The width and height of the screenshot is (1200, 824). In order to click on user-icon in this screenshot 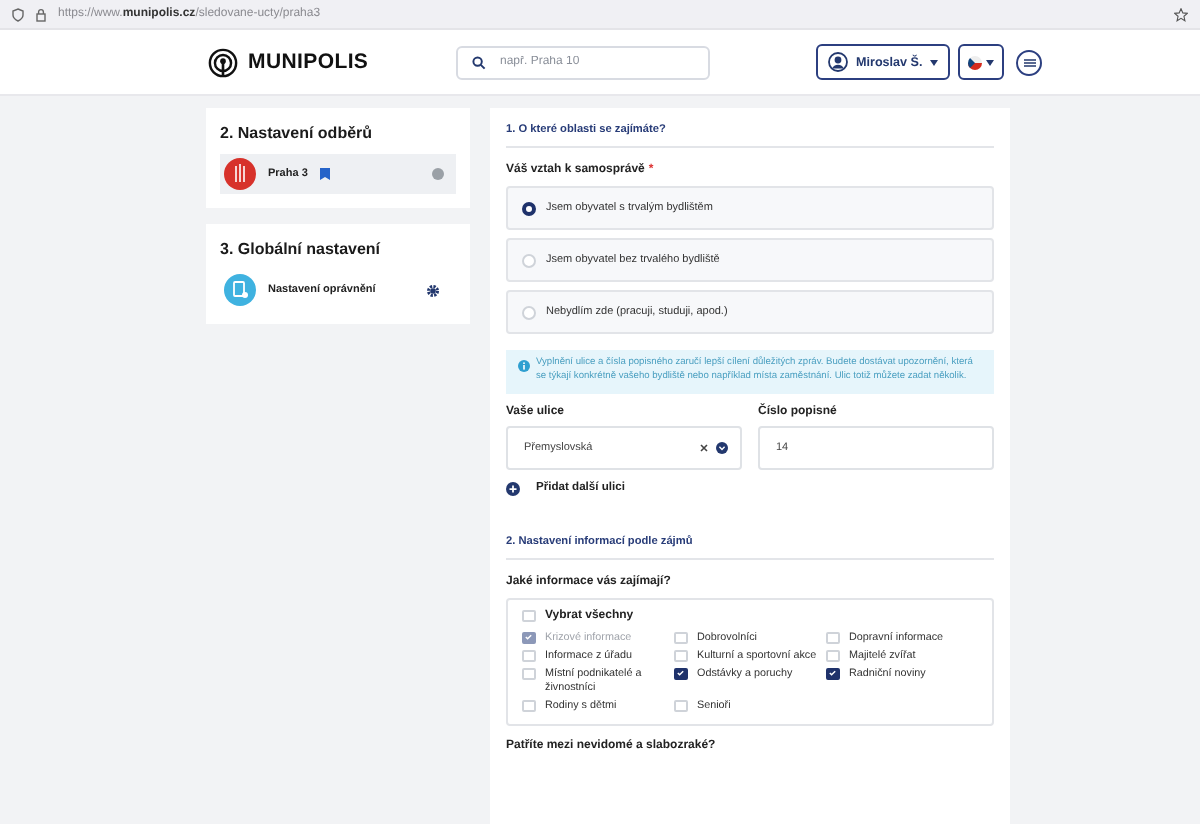, I will do `click(838, 62)`.